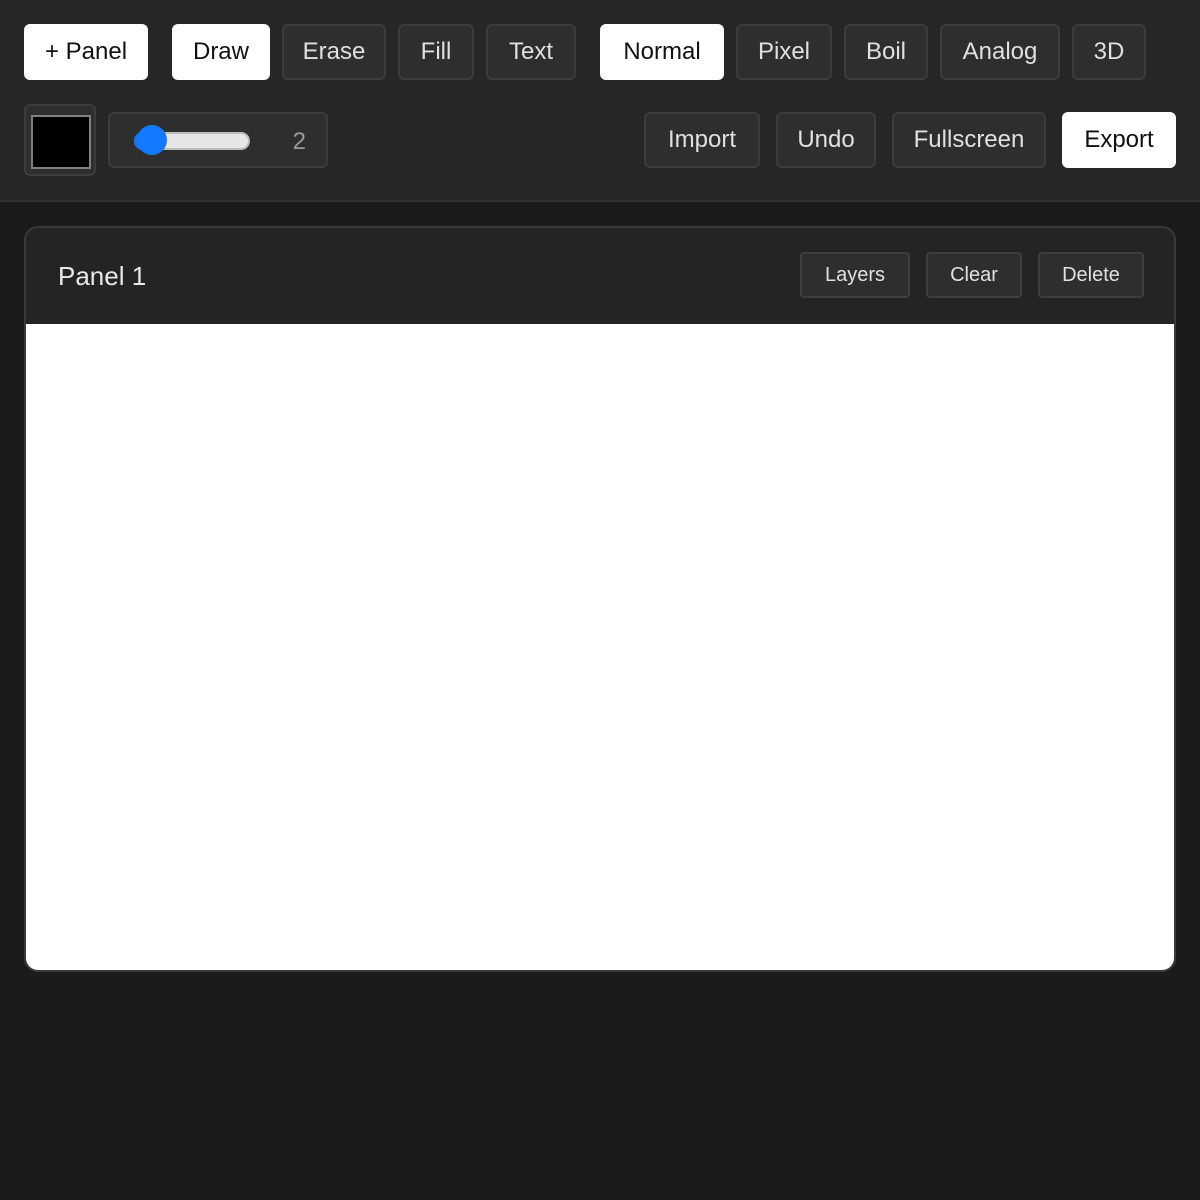  Describe the element at coordinates (86, 52) in the screenshot. I see `add-panel-button: + Panel` at that location.